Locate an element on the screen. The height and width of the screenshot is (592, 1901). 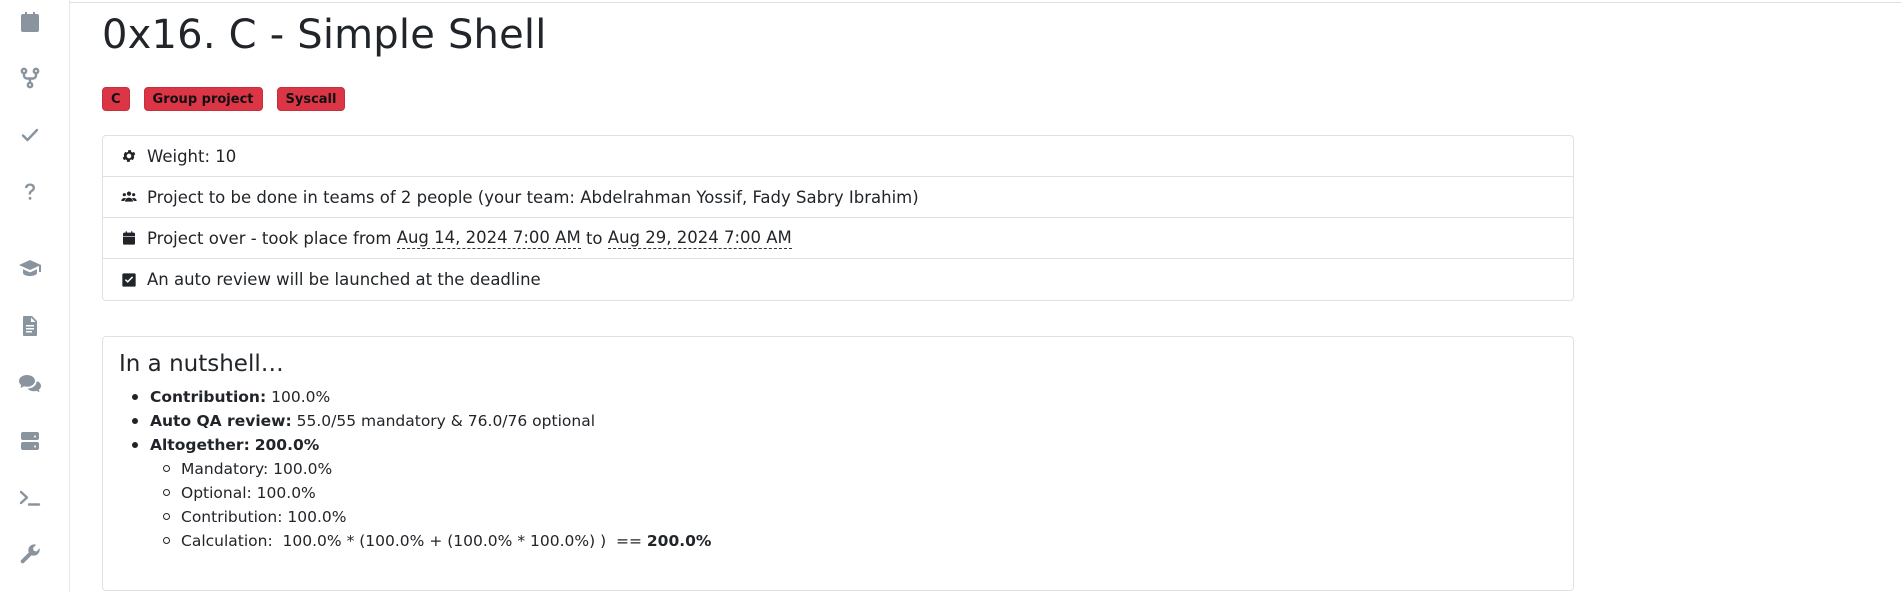
tag-group-project: Group project is located at coordinates (203, 99).